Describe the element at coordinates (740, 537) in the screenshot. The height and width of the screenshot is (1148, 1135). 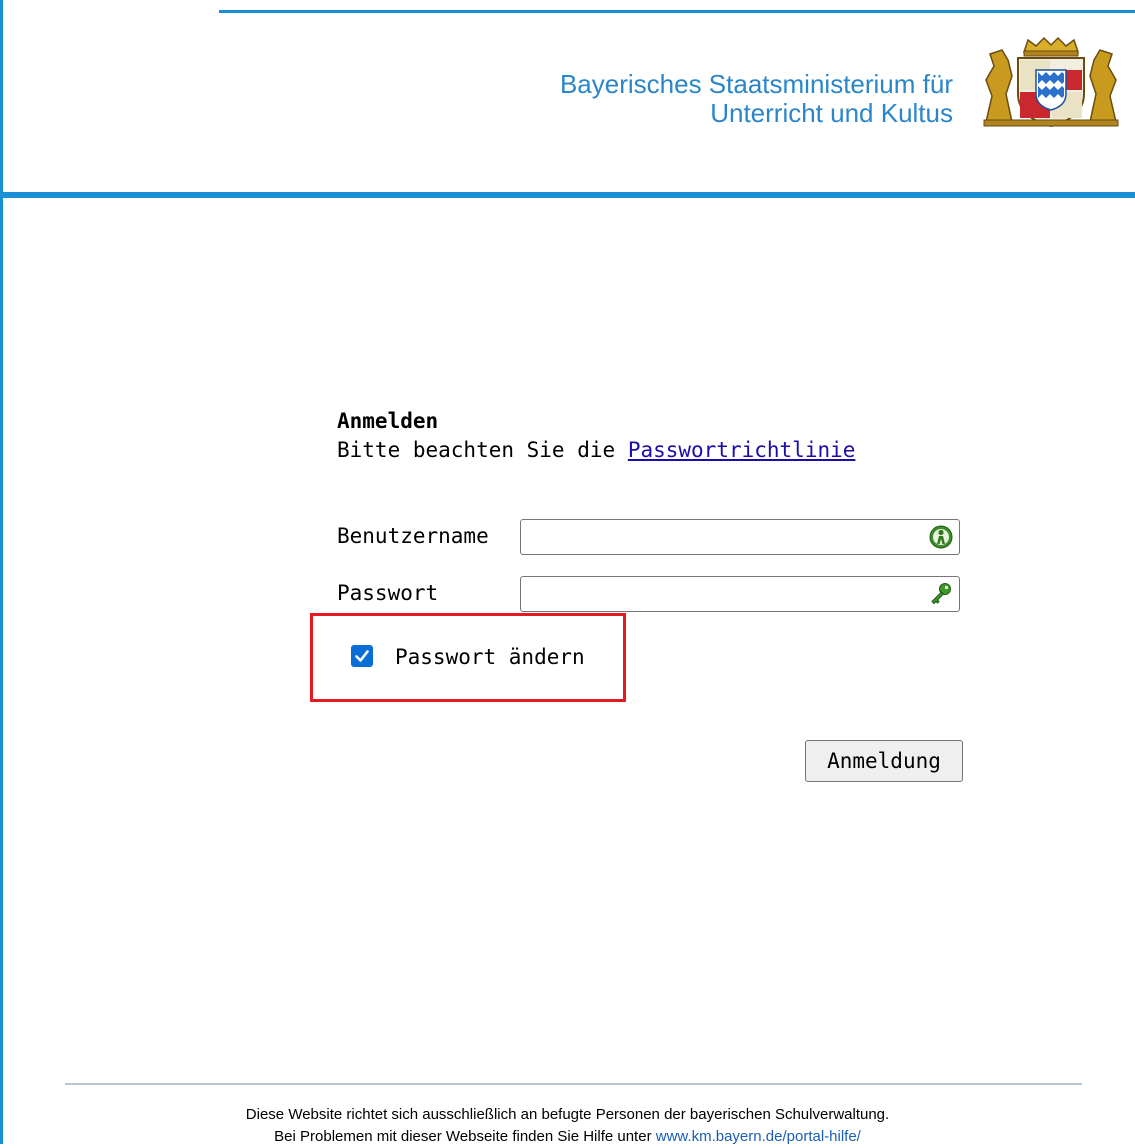
I see `username-field` at that location.